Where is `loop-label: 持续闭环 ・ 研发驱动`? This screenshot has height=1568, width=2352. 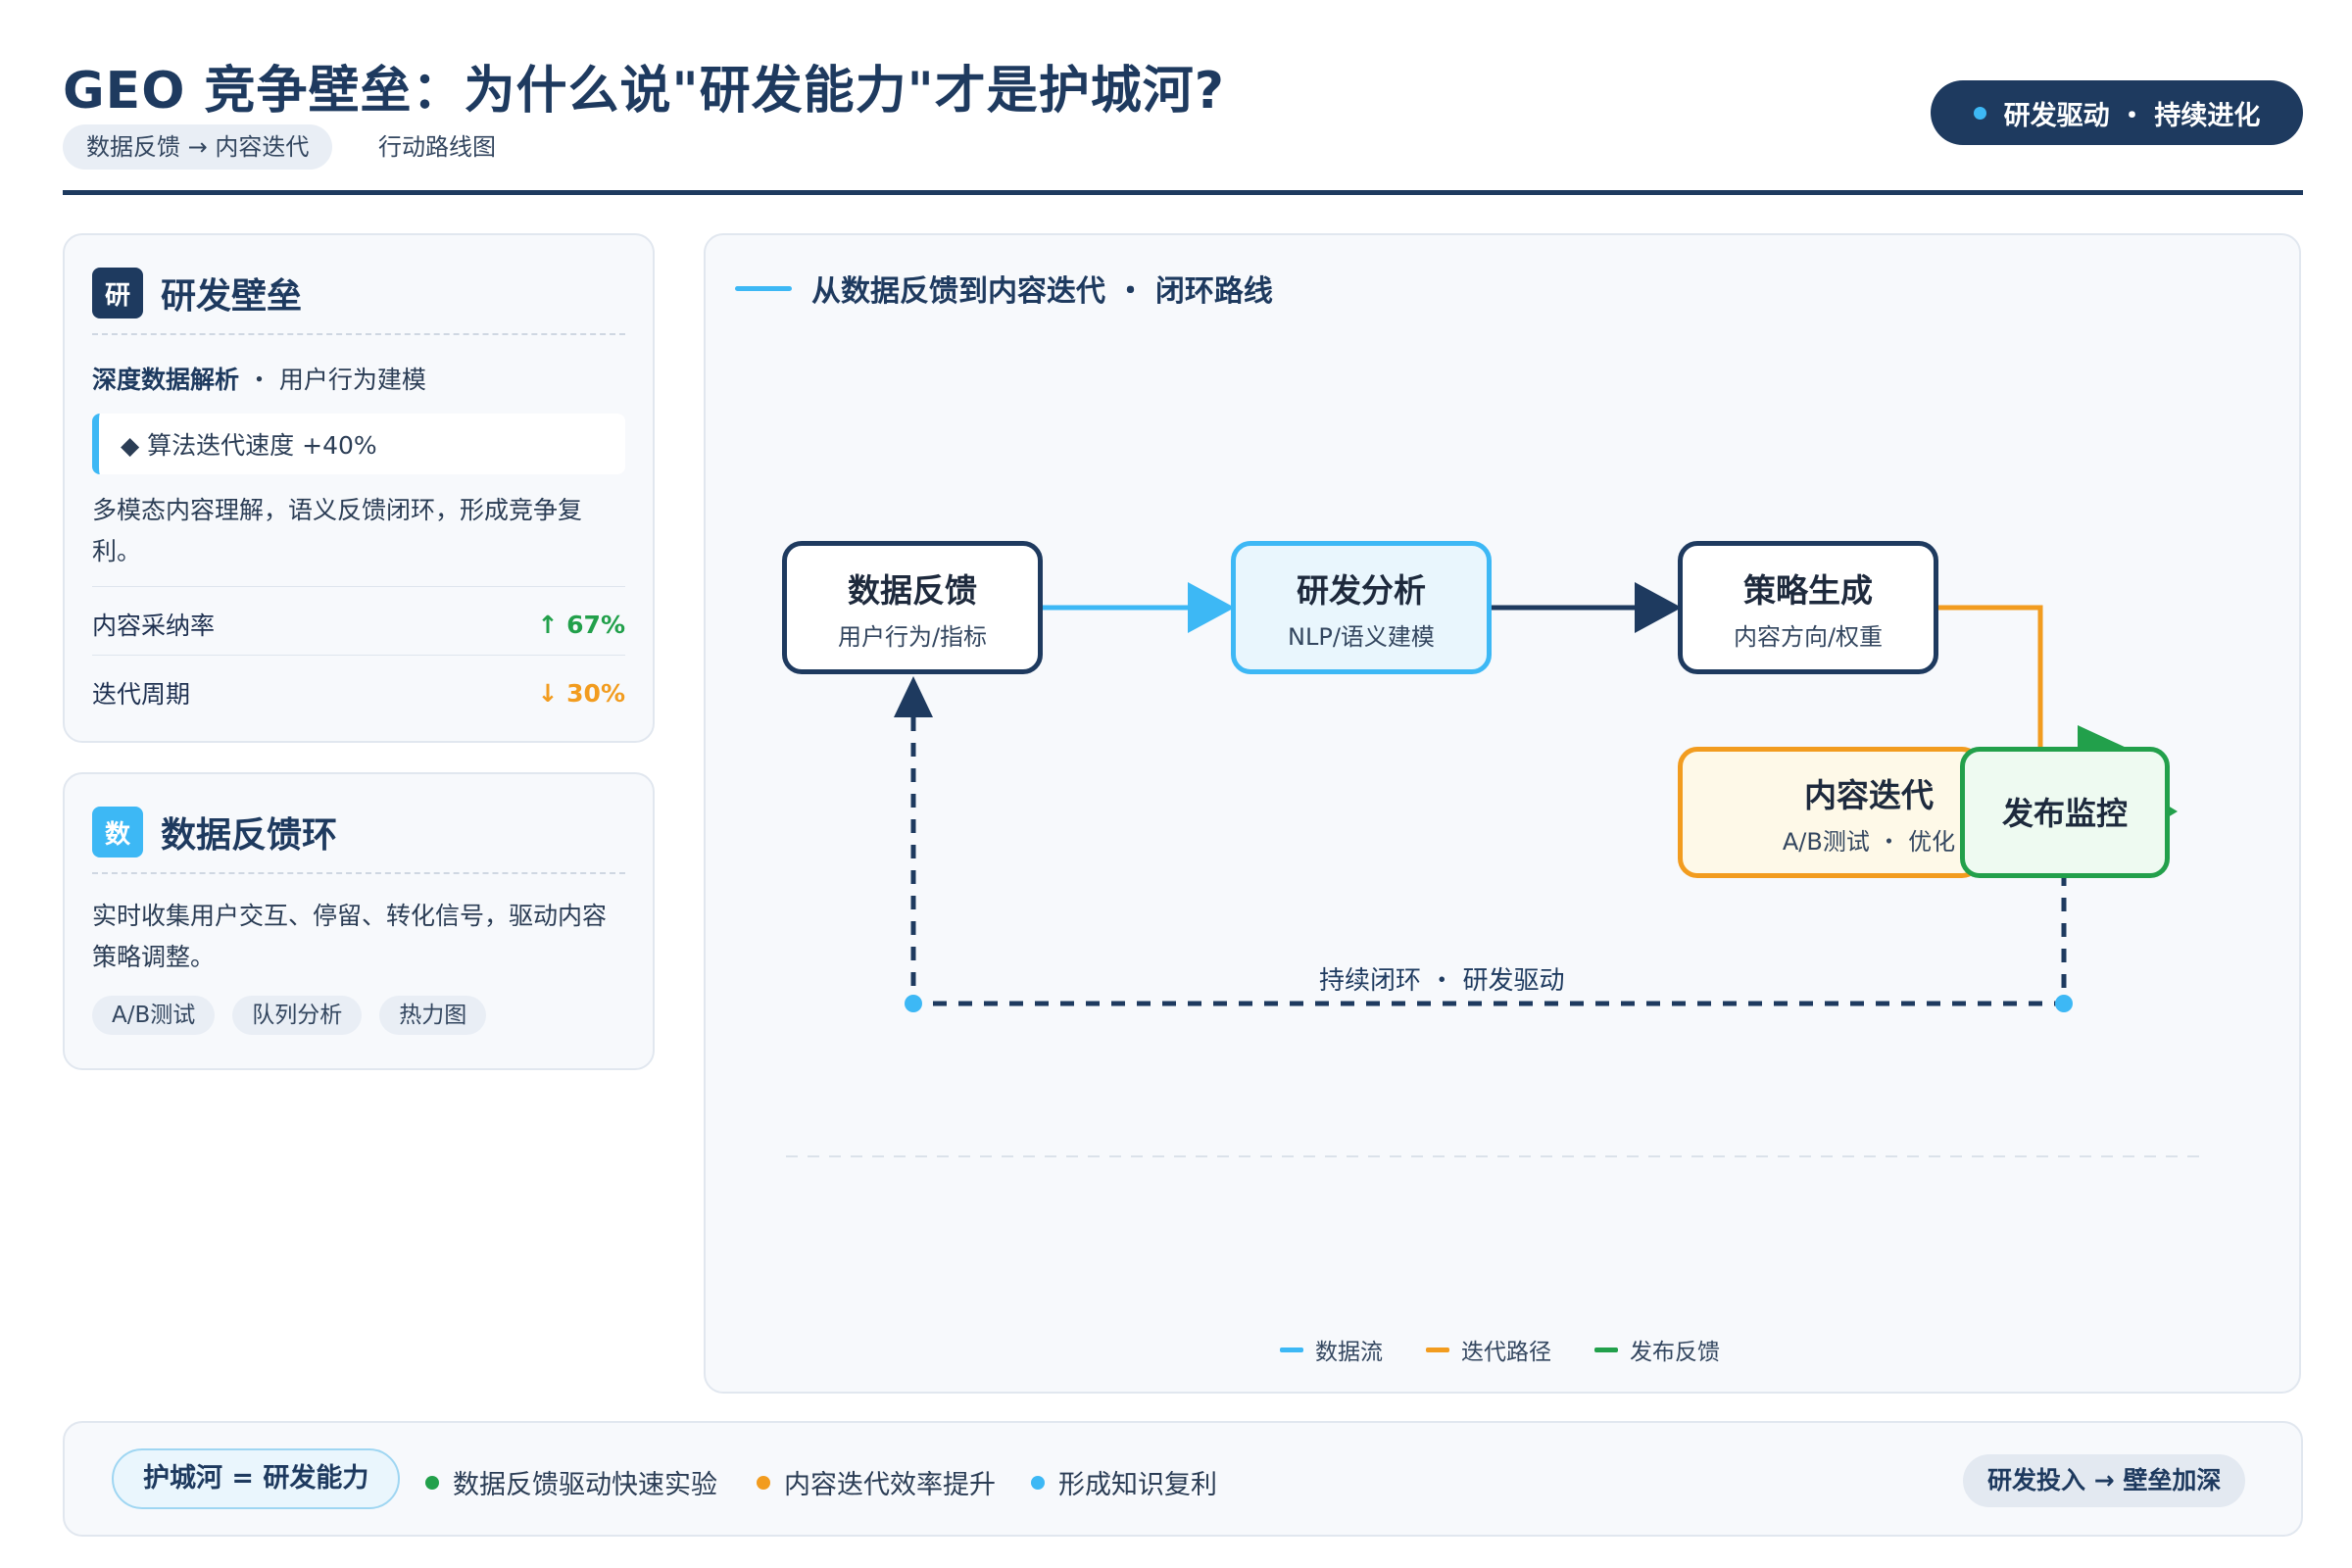
loop-label: 持续闭环 ・ 研发驱动 is located at coordinates (1442, 981).